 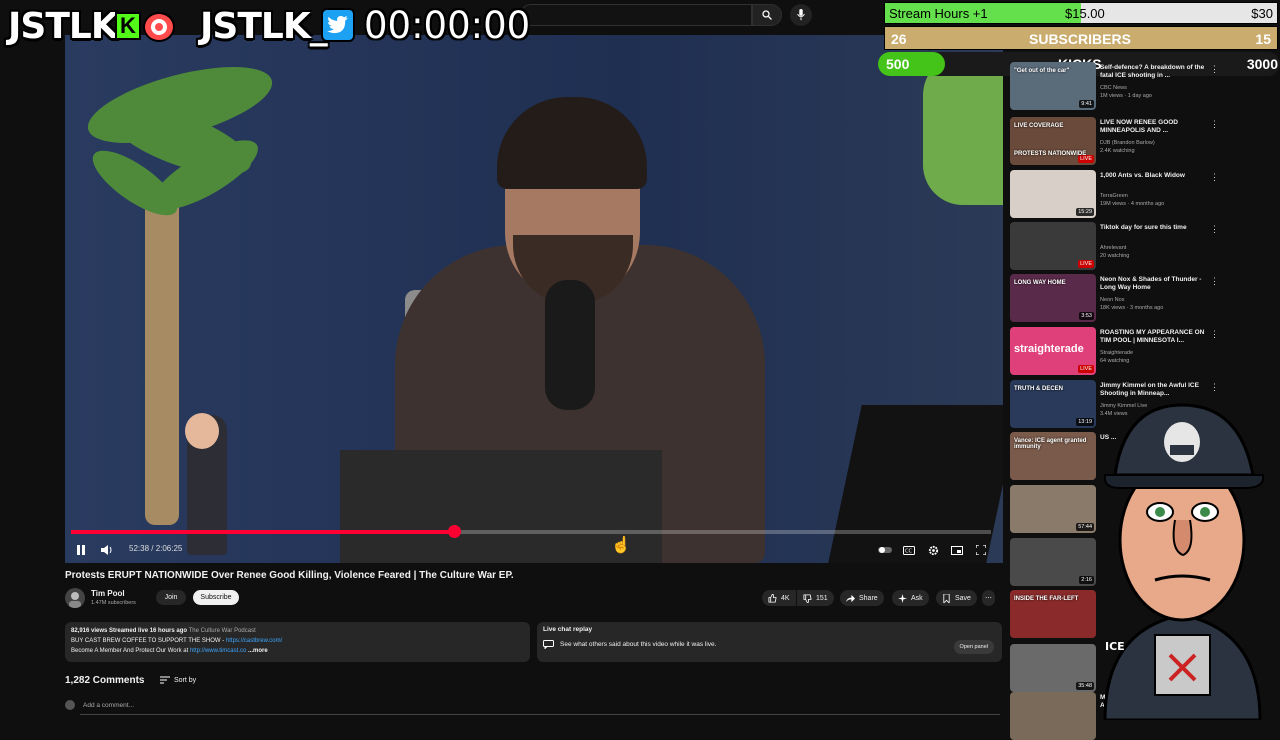 What do you see at coordinates (1053, 668) in the screenshot?
I see `recommendation-thumbnail: 35:48` at bounding box center [1053, 668].